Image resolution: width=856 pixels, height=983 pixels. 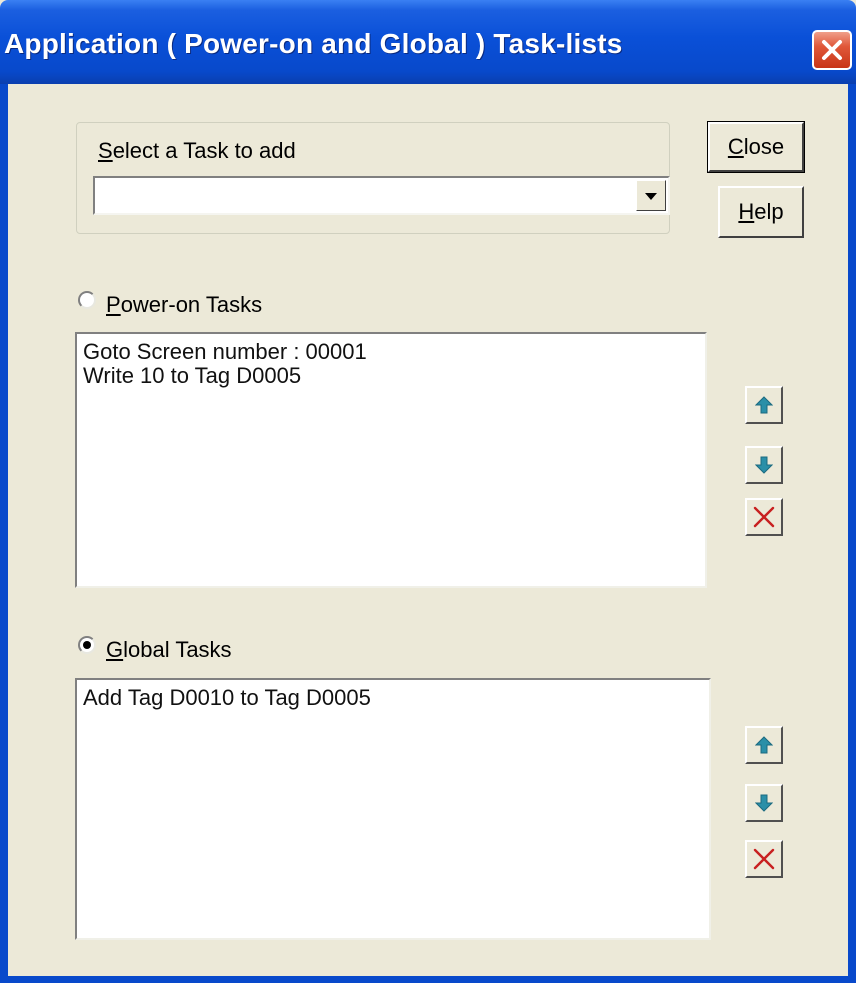 What do you see at coordinates (391, 376) in the screenshot?
I see `list-item: Write 10 to Tag D0005` at bounding box center [391, 376].